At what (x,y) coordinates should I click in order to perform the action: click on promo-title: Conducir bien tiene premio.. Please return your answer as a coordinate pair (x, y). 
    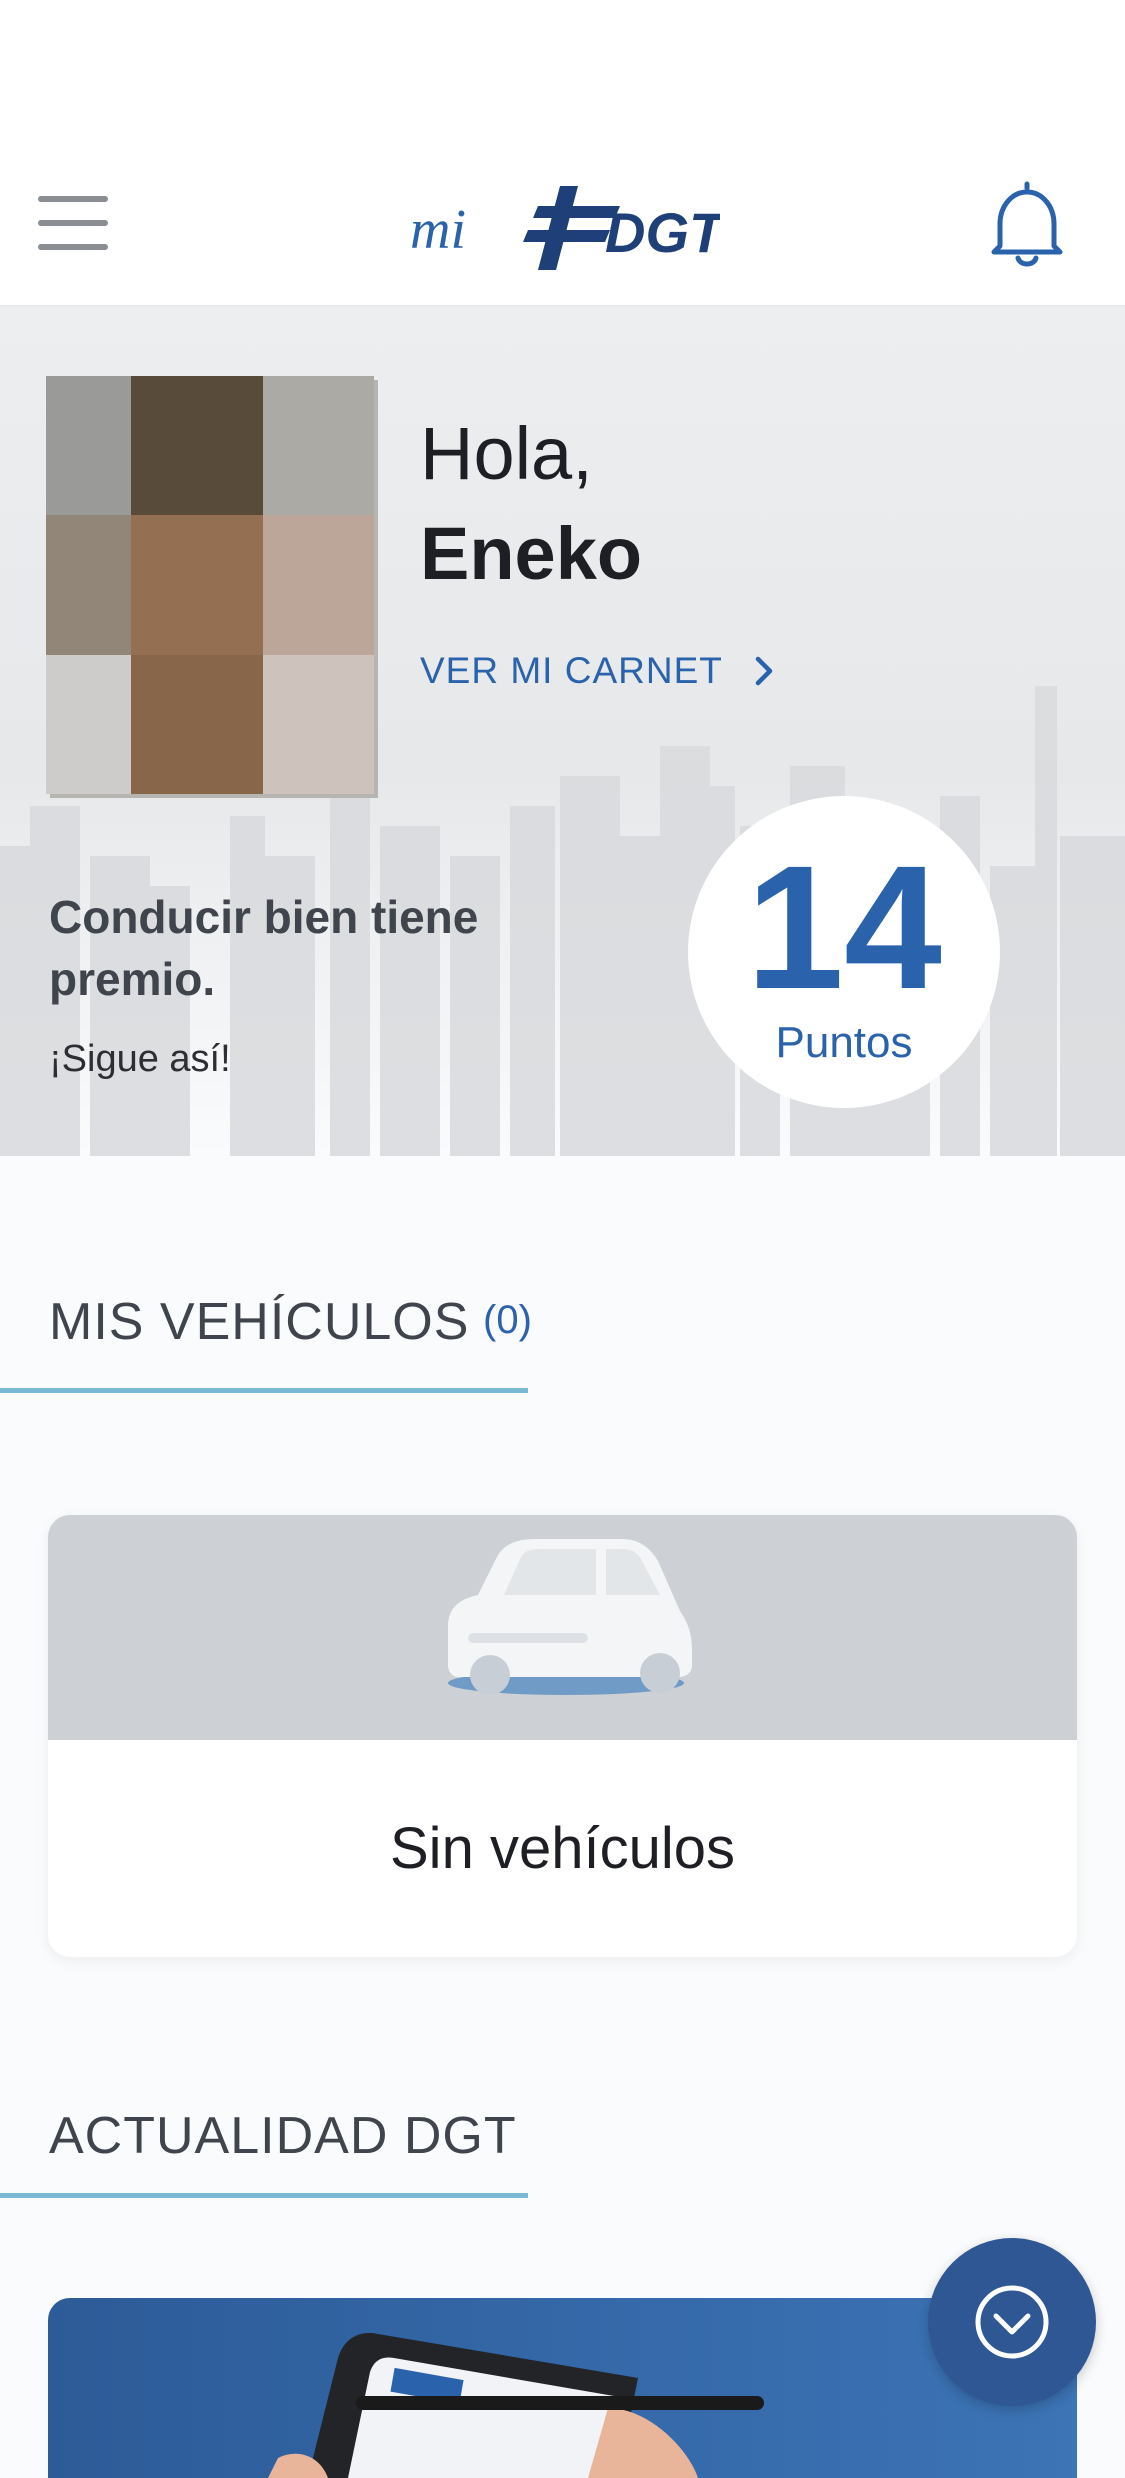
    Looking at the image, I should click on (264, 948).